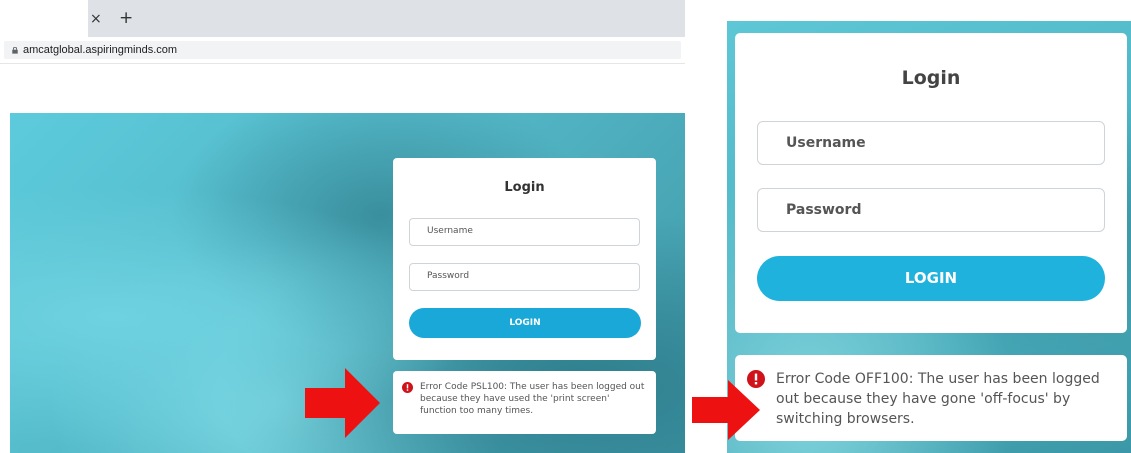 This screenshot has height=453, width=1131. I want to click on new-tab-button: +, so click(126, 18).